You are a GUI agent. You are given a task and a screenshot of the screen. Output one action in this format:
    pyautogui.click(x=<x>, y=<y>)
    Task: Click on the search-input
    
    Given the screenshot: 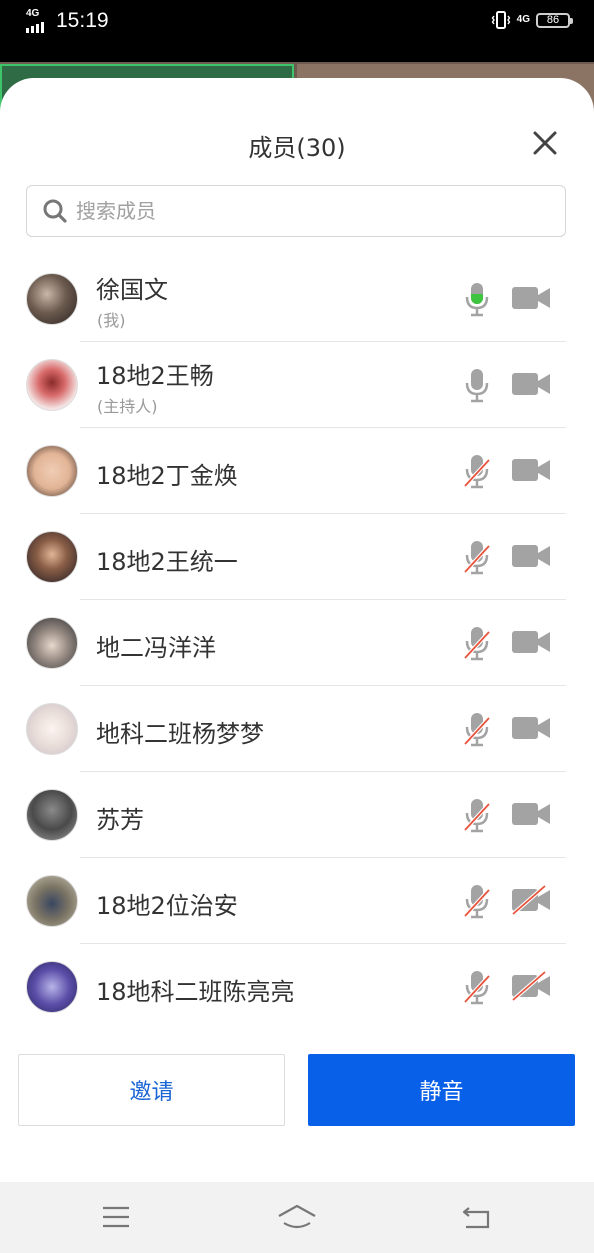 What is the action you would take?
    pyautogui.click(x=296, y=211)
    